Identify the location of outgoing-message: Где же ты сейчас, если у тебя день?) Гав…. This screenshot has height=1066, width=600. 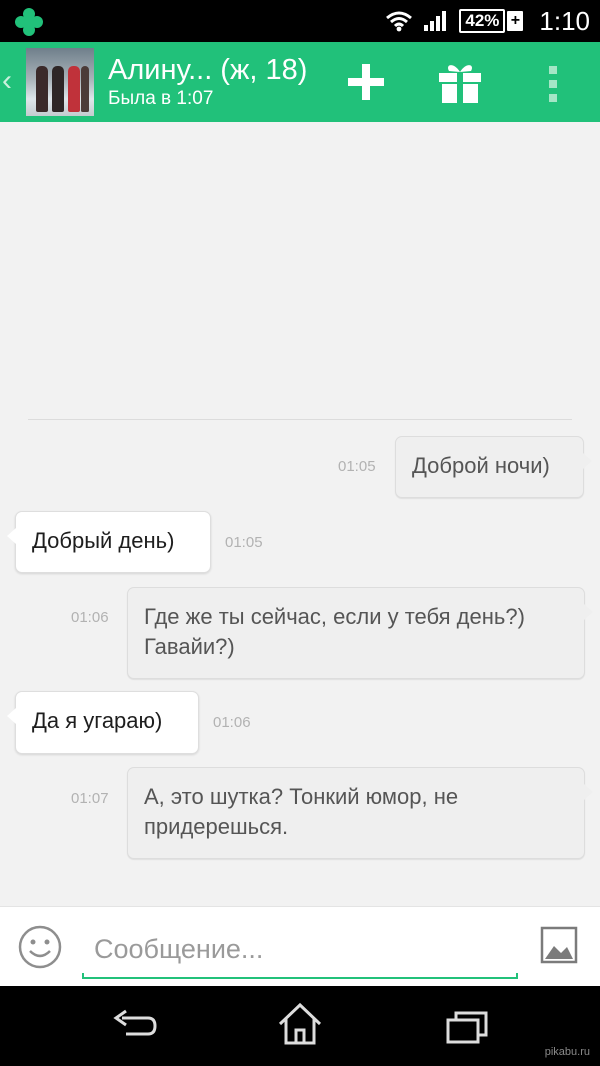
(360, 633).